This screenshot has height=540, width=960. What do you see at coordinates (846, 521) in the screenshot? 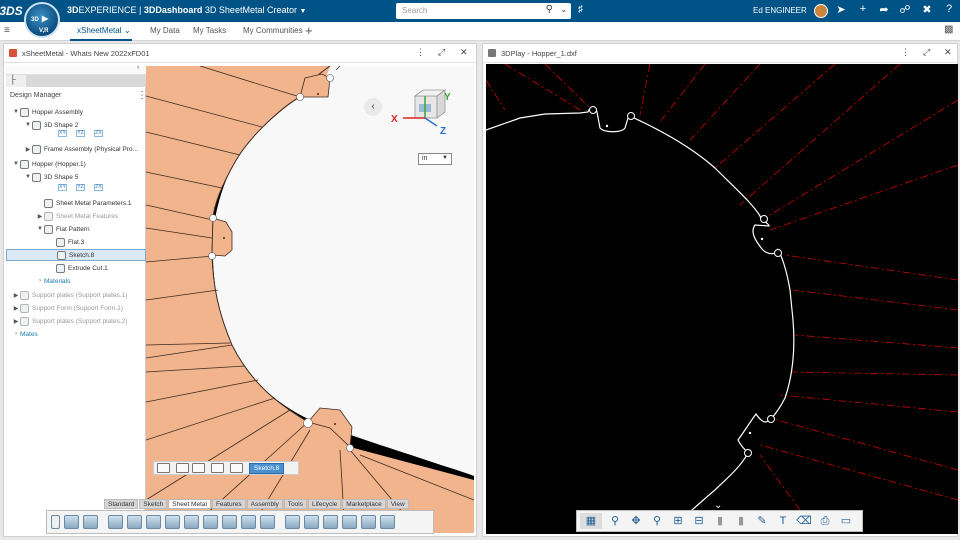
I see `panel-icon: ▭` at bounding box center [846, 521].